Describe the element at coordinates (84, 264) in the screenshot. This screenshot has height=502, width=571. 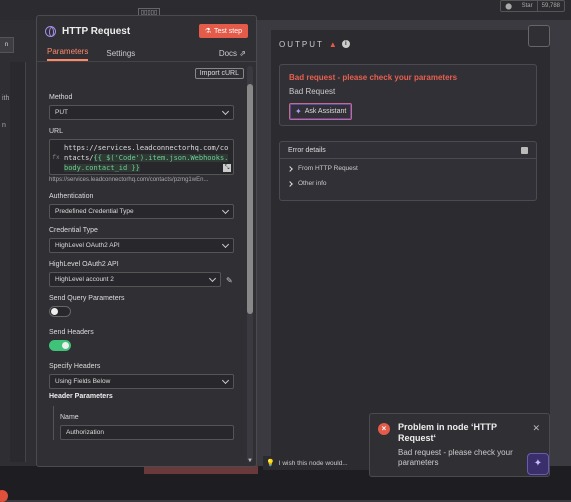
I see `highlevel-api-label: HighLevel OAuth2 API` at that location.